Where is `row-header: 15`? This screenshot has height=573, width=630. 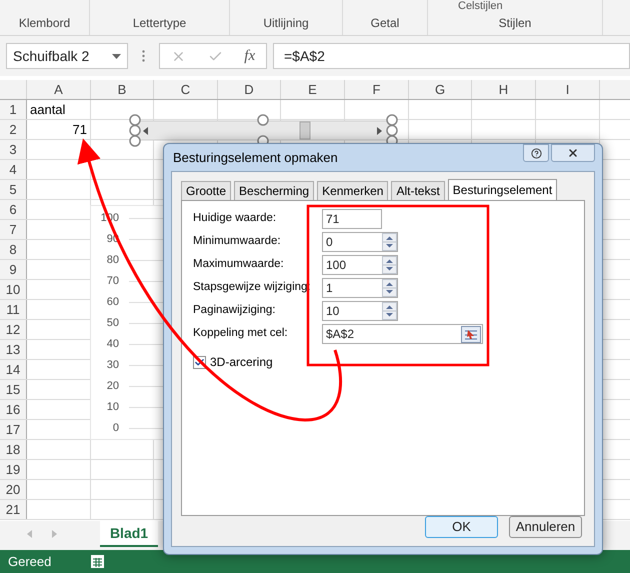 row-header: 15 is located at coordinates (13, 389).